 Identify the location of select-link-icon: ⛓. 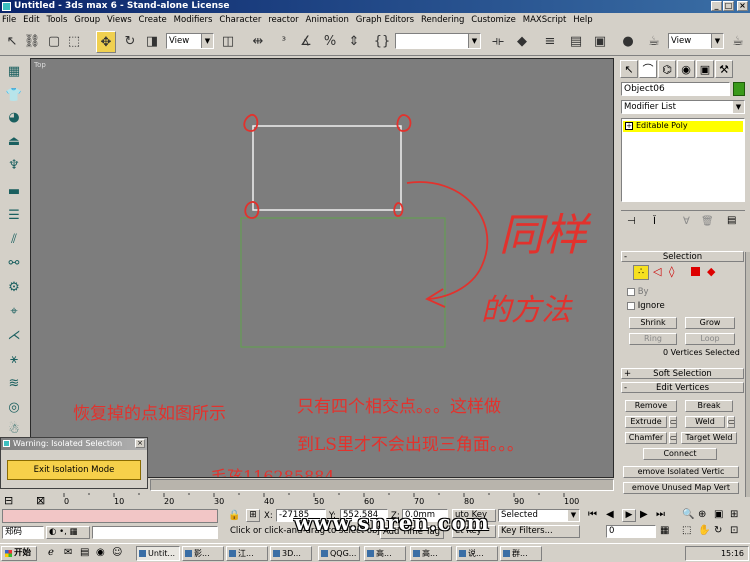
(32, 42).